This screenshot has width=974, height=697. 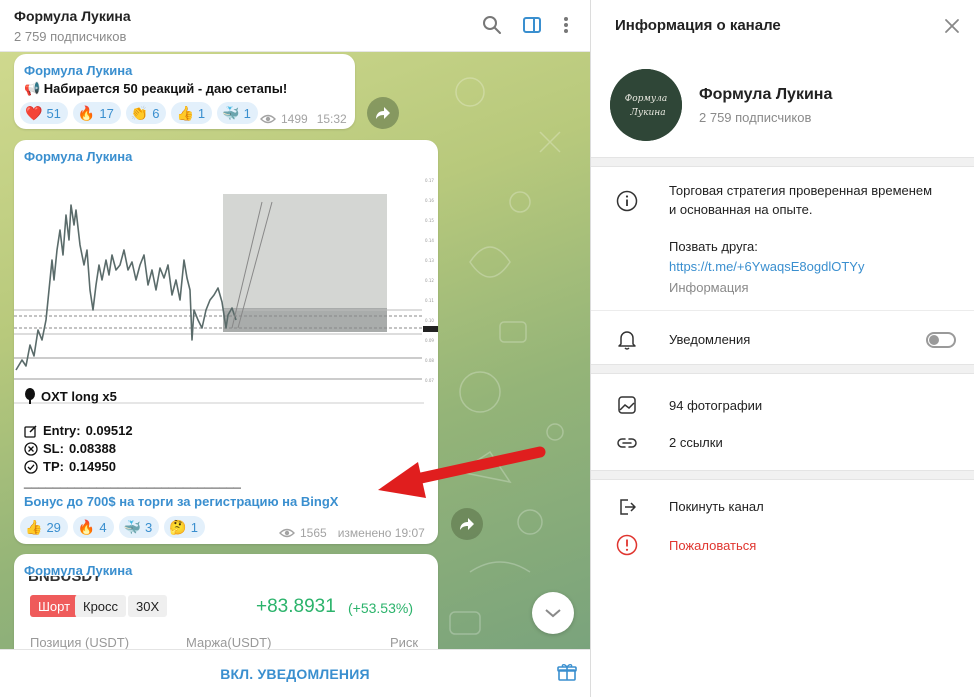 I want to click on reaction-chip: 🔥 17, so click(x=96, y=113).